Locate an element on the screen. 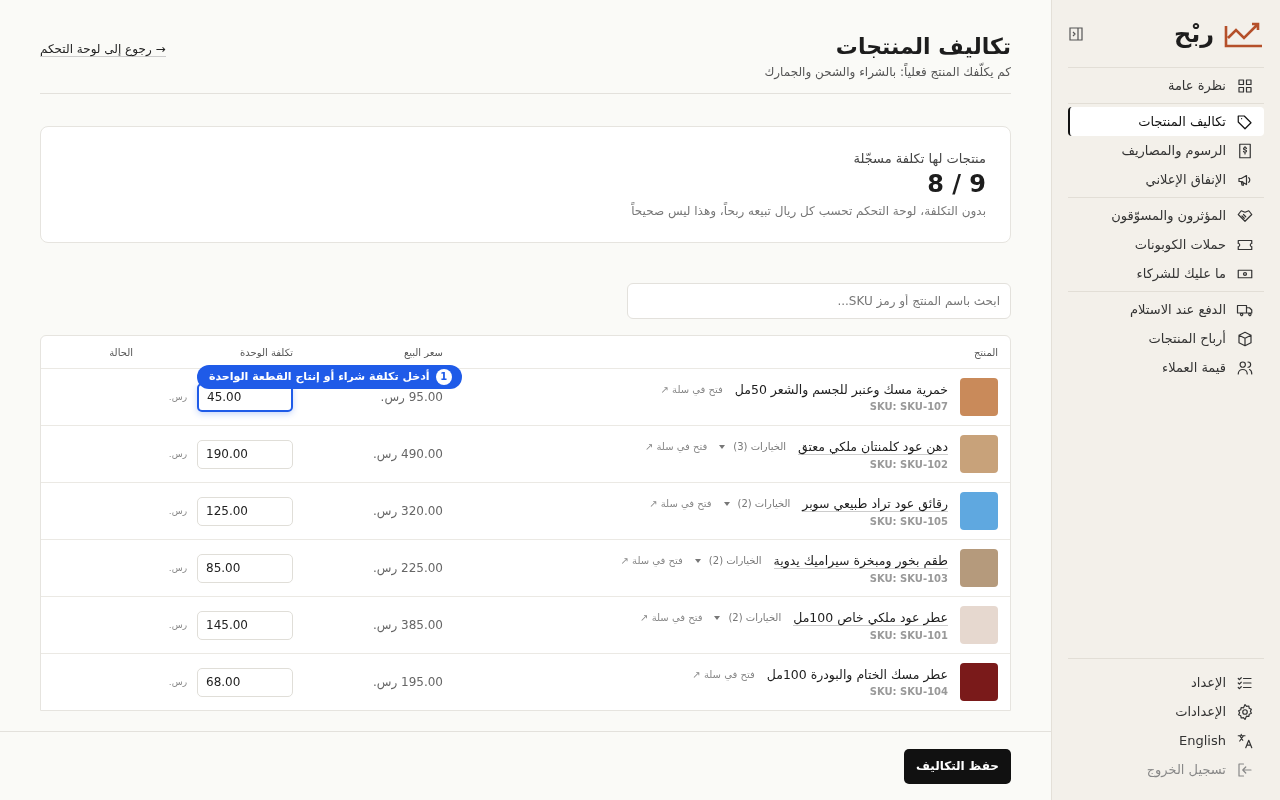 Image resolution: width=1280 pixels, height=800 pixels. sidebar-item: الإعداد is located at coordinates (1166, 682).